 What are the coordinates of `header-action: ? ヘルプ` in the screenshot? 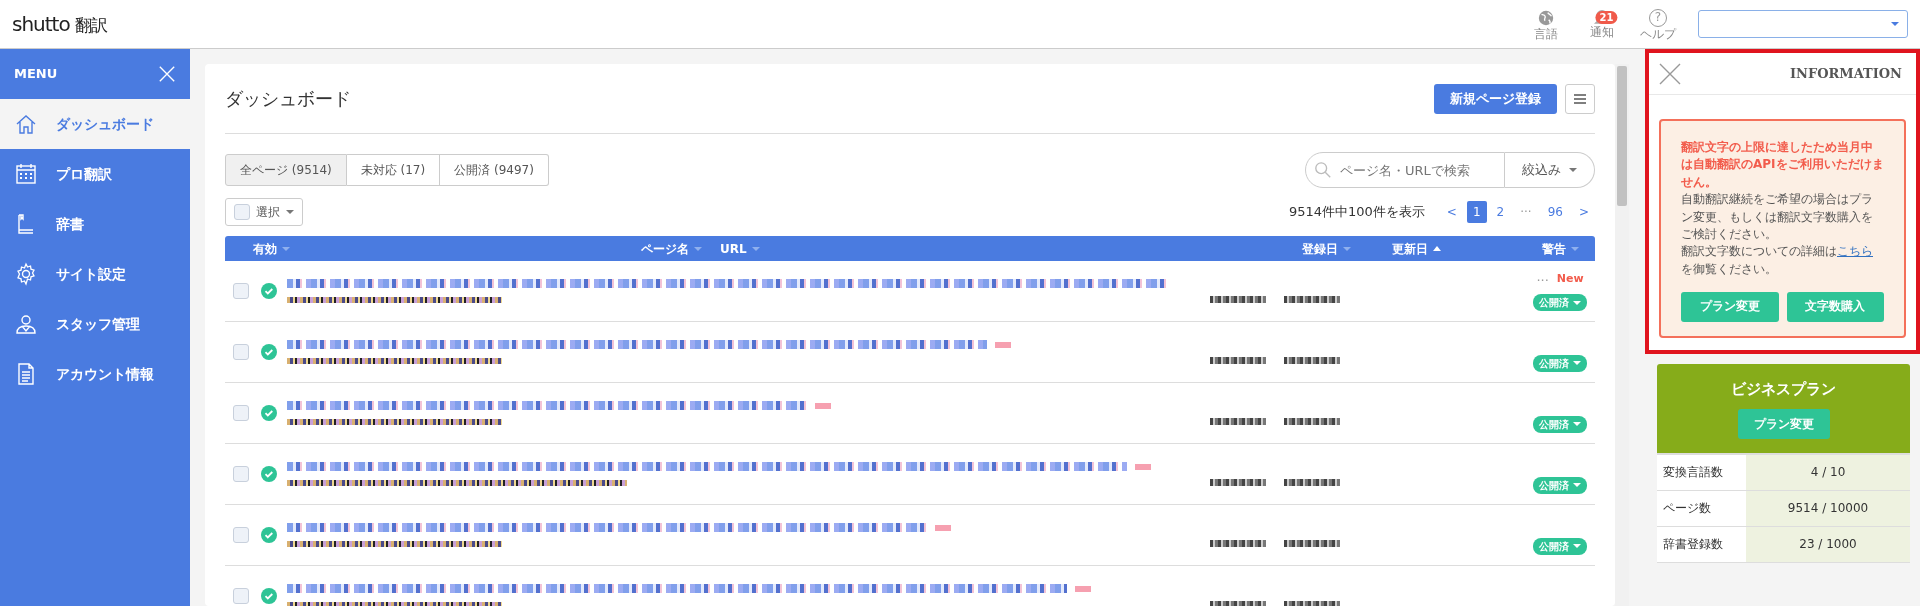 It's located at (1658, 24).